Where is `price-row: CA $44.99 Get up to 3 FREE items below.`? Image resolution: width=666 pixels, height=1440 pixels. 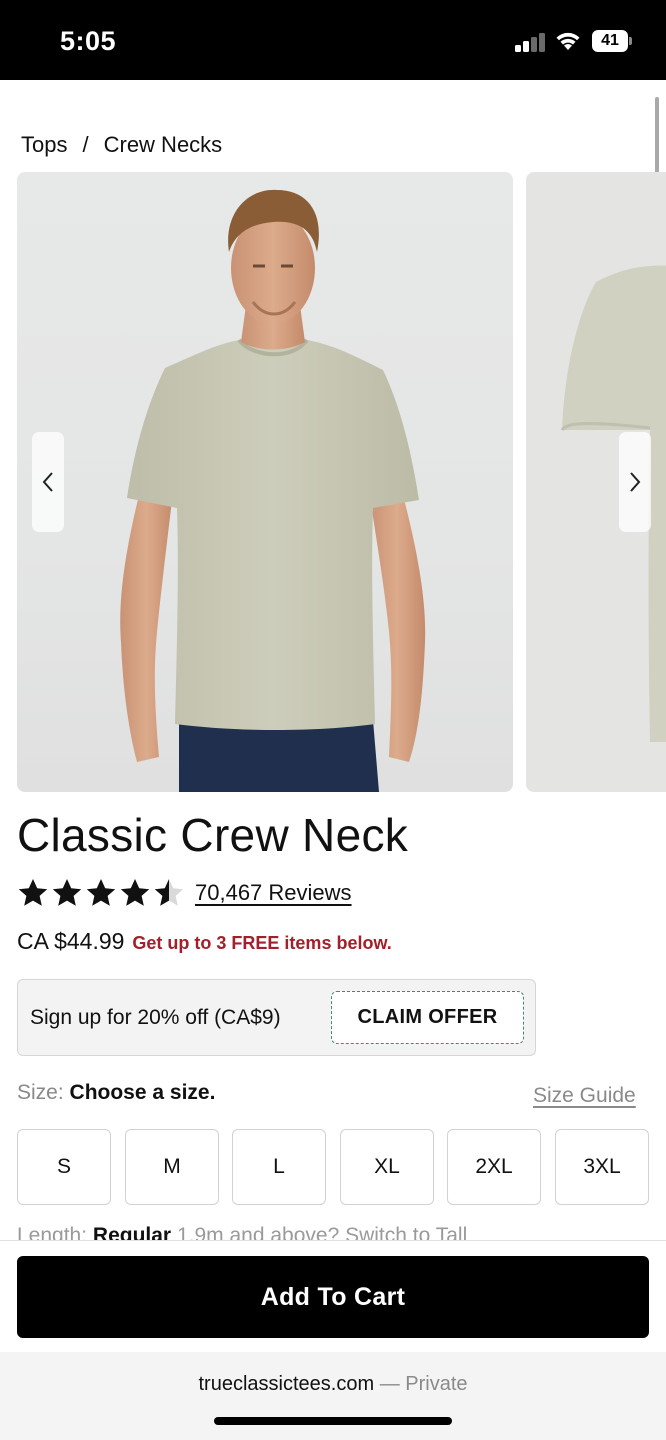
price-row: CA $44.99 Get up to 3 FREE items below. is located at coordinates (204, 941).